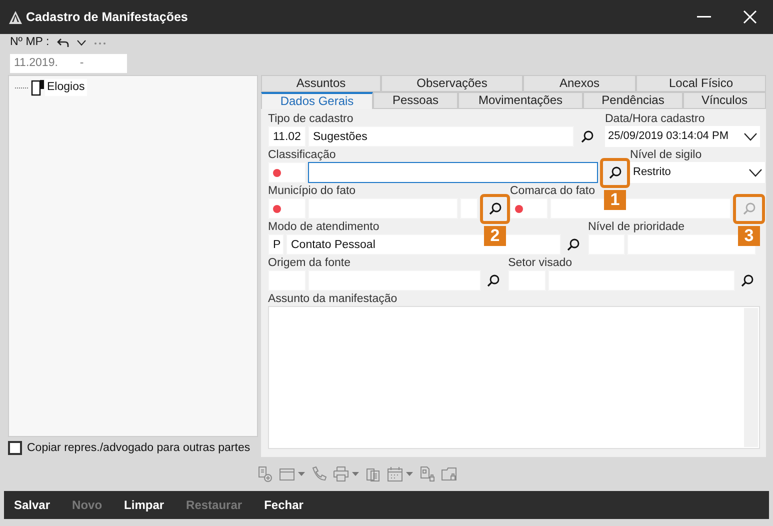  I want to click on input-field, so click(453, 172).